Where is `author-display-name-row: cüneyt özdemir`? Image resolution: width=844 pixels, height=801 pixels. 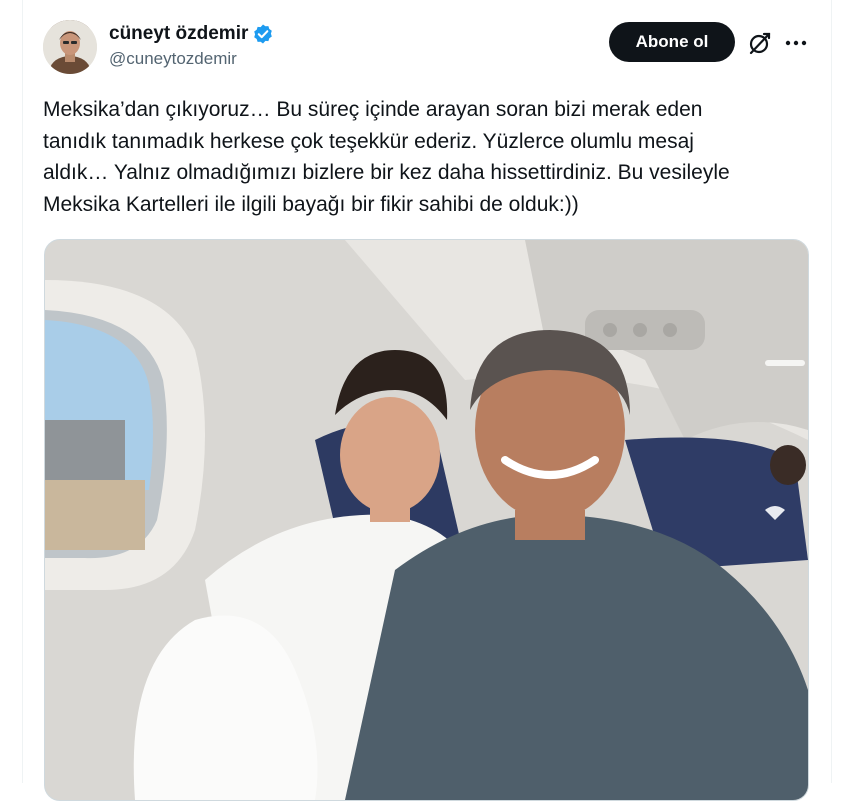
author-display-name-row: cüneyt özdemir is located at coordinates (191, 34).